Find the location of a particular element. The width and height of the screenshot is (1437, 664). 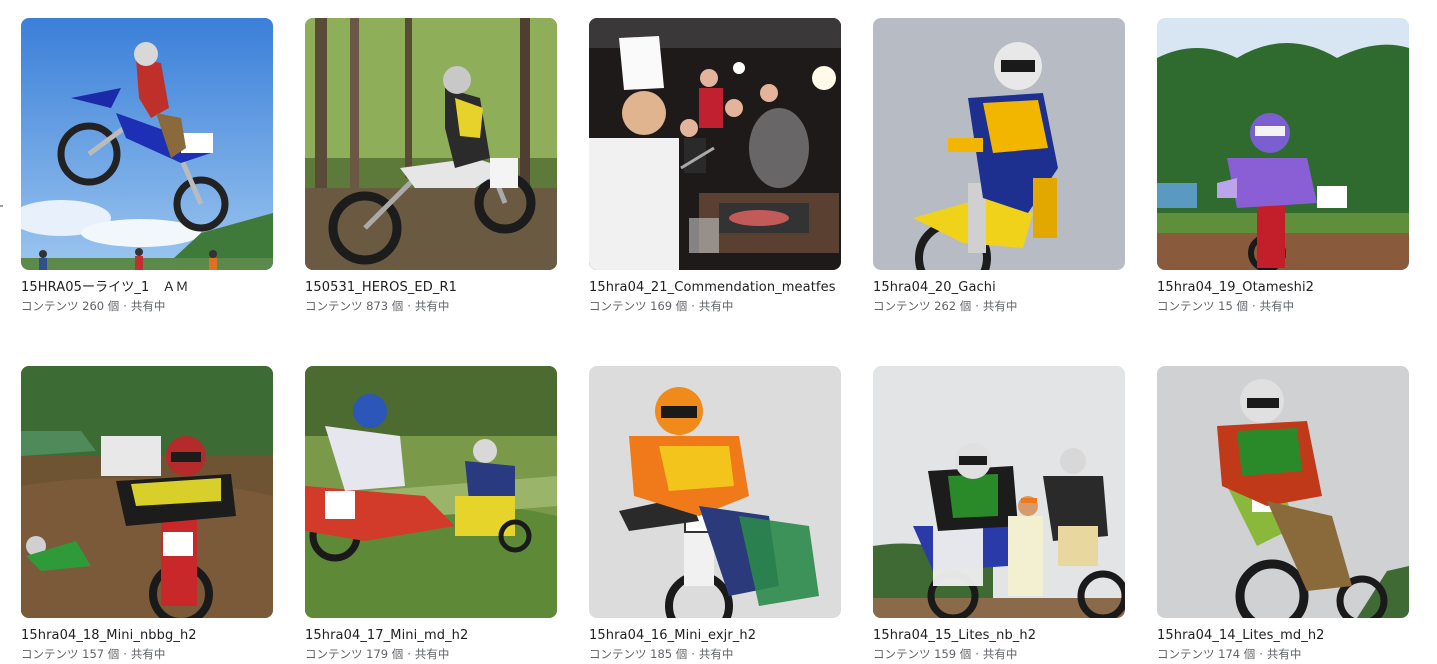

content-count: コンテンツ 260 個 is located at coordinates (70, 306).